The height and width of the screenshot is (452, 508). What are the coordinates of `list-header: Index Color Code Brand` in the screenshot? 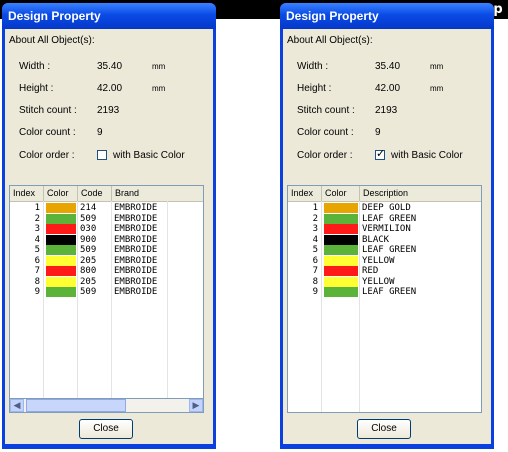 It's located at (106, 194).